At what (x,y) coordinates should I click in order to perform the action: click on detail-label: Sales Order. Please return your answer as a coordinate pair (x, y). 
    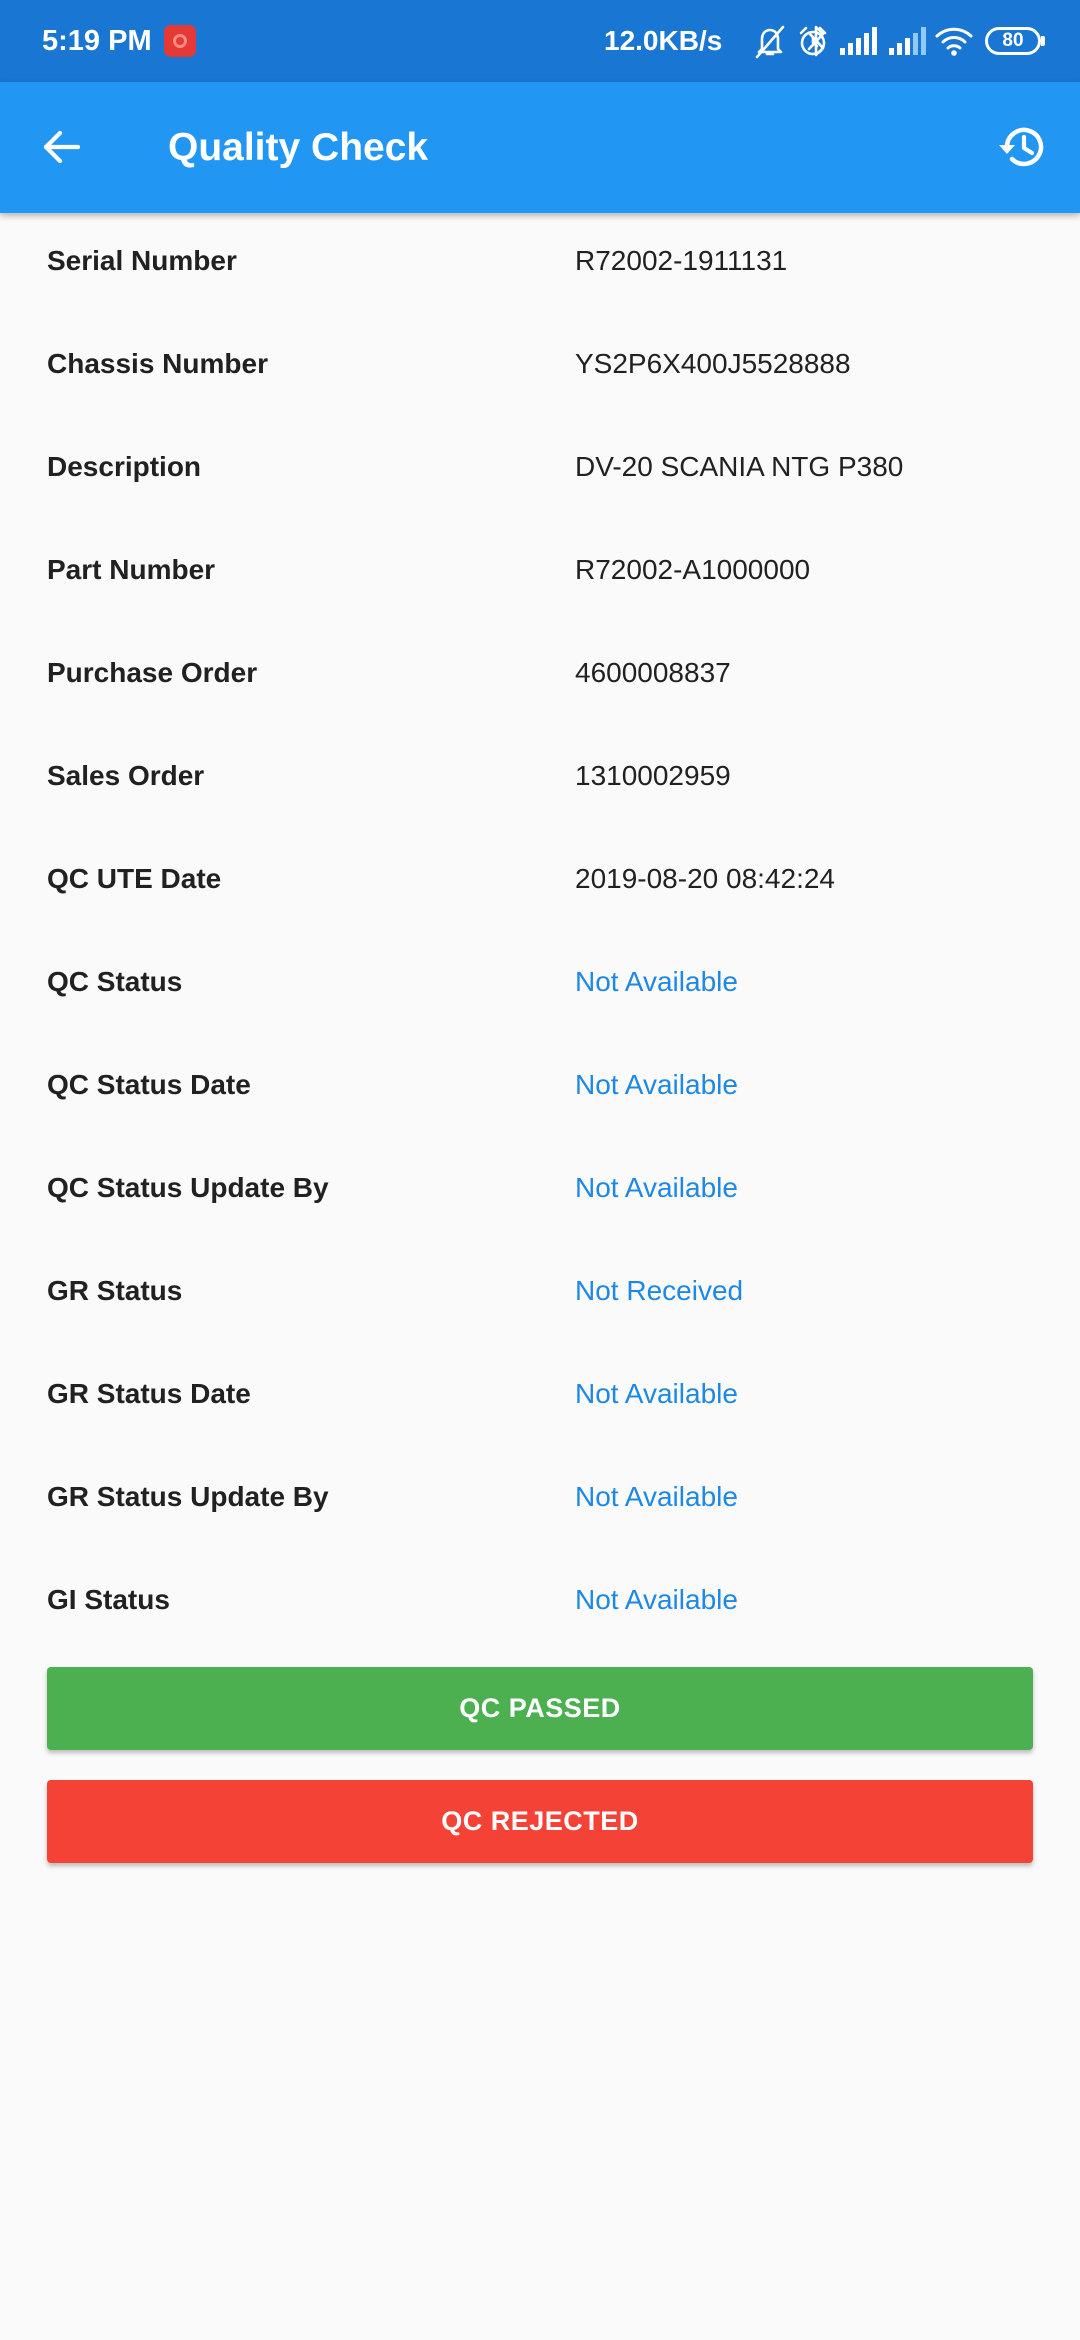
    Looking at the image, I should click on (126, 775).